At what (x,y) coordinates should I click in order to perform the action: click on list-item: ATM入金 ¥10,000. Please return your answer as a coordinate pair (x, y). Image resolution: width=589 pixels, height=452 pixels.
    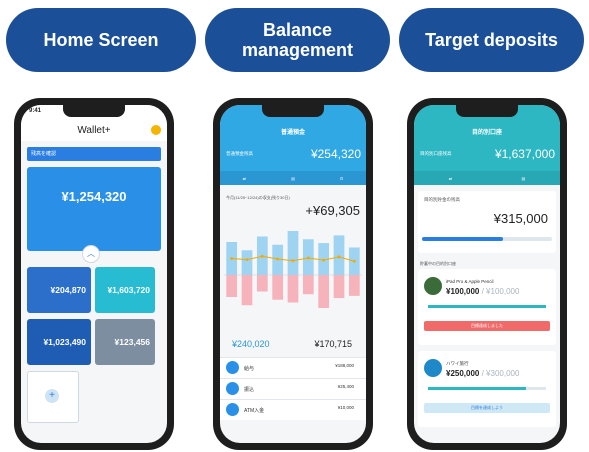
    Looking at the image, I should click on (293, 409).